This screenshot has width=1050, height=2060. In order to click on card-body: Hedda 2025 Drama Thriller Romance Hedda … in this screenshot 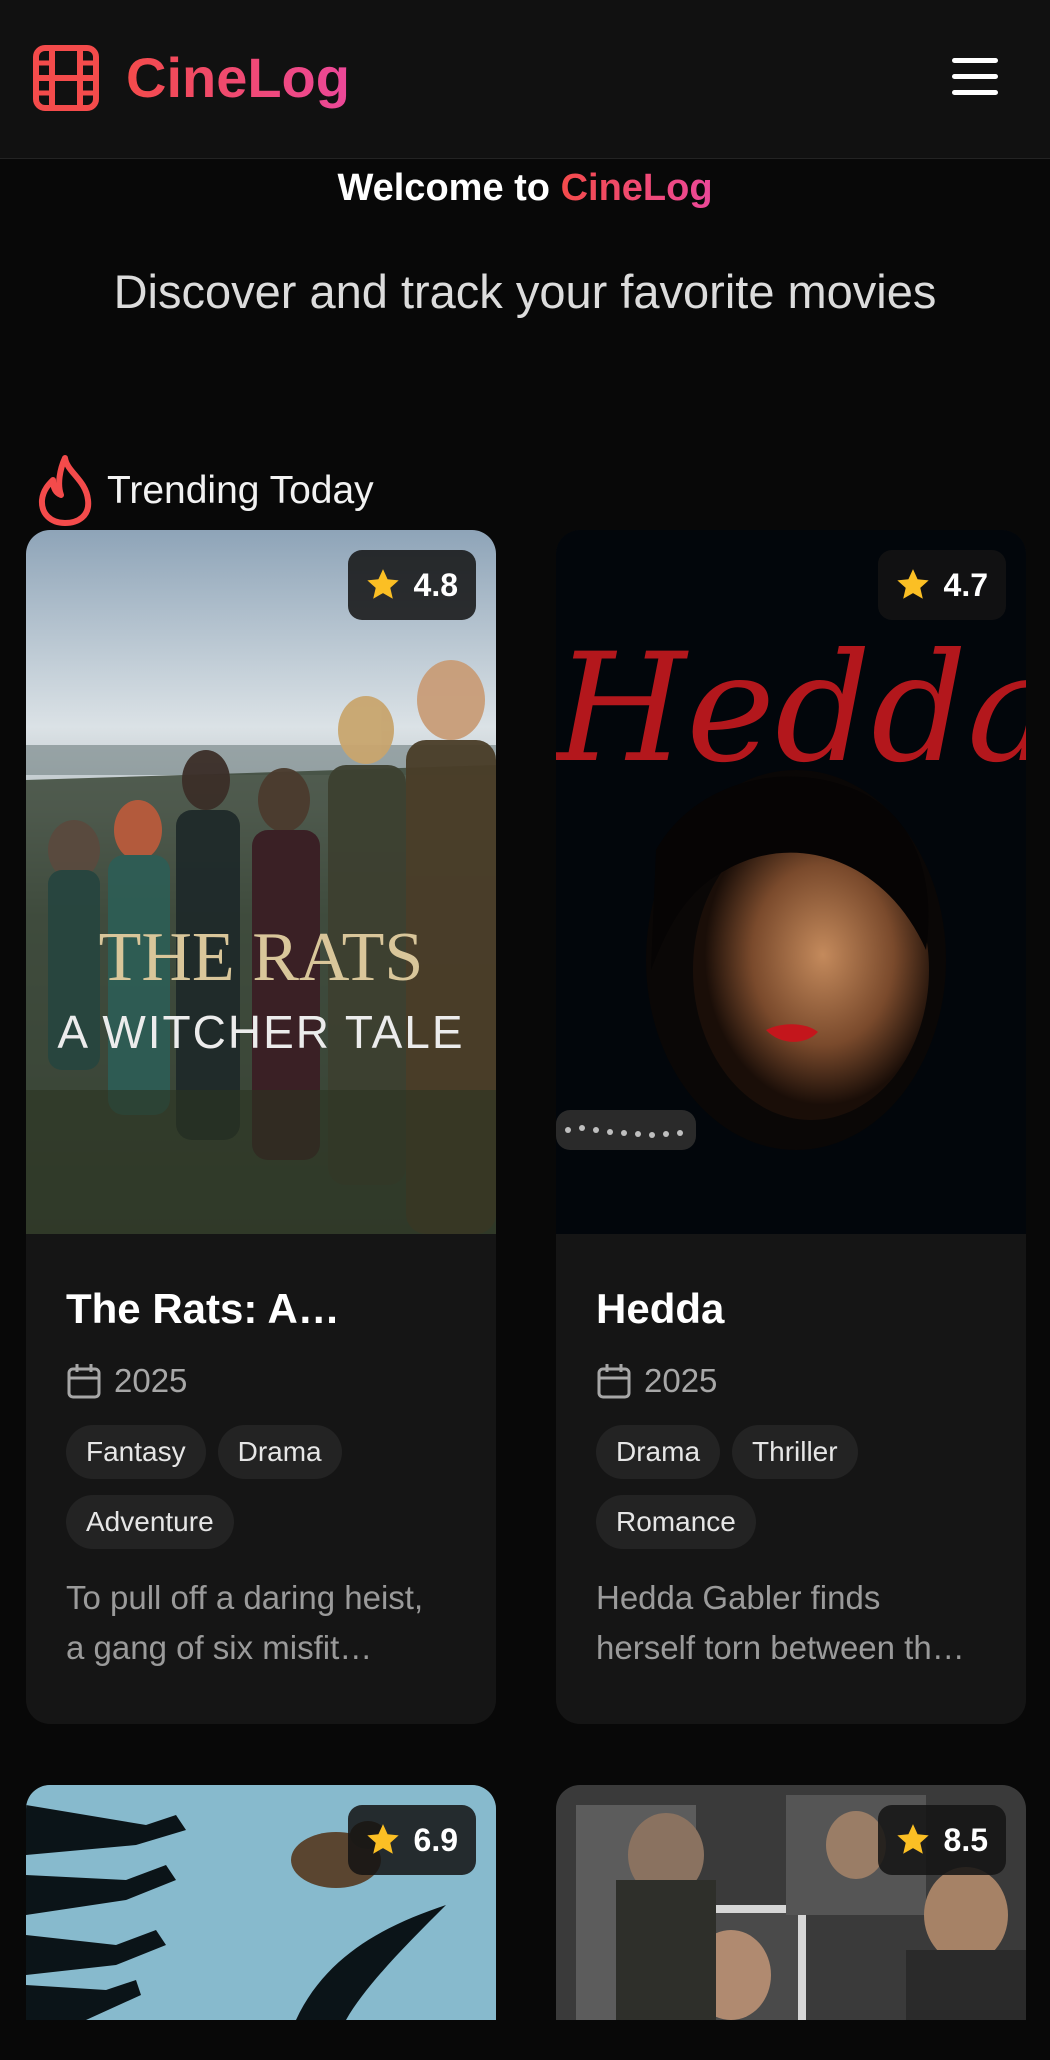, I will do `click(796, 1453)`.